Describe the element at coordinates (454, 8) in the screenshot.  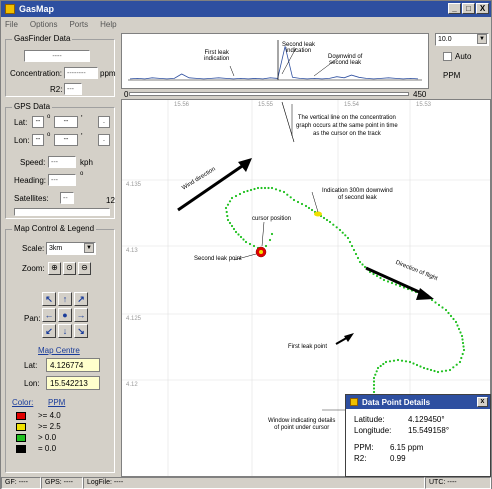
I see `minimize-button: _` at that location.